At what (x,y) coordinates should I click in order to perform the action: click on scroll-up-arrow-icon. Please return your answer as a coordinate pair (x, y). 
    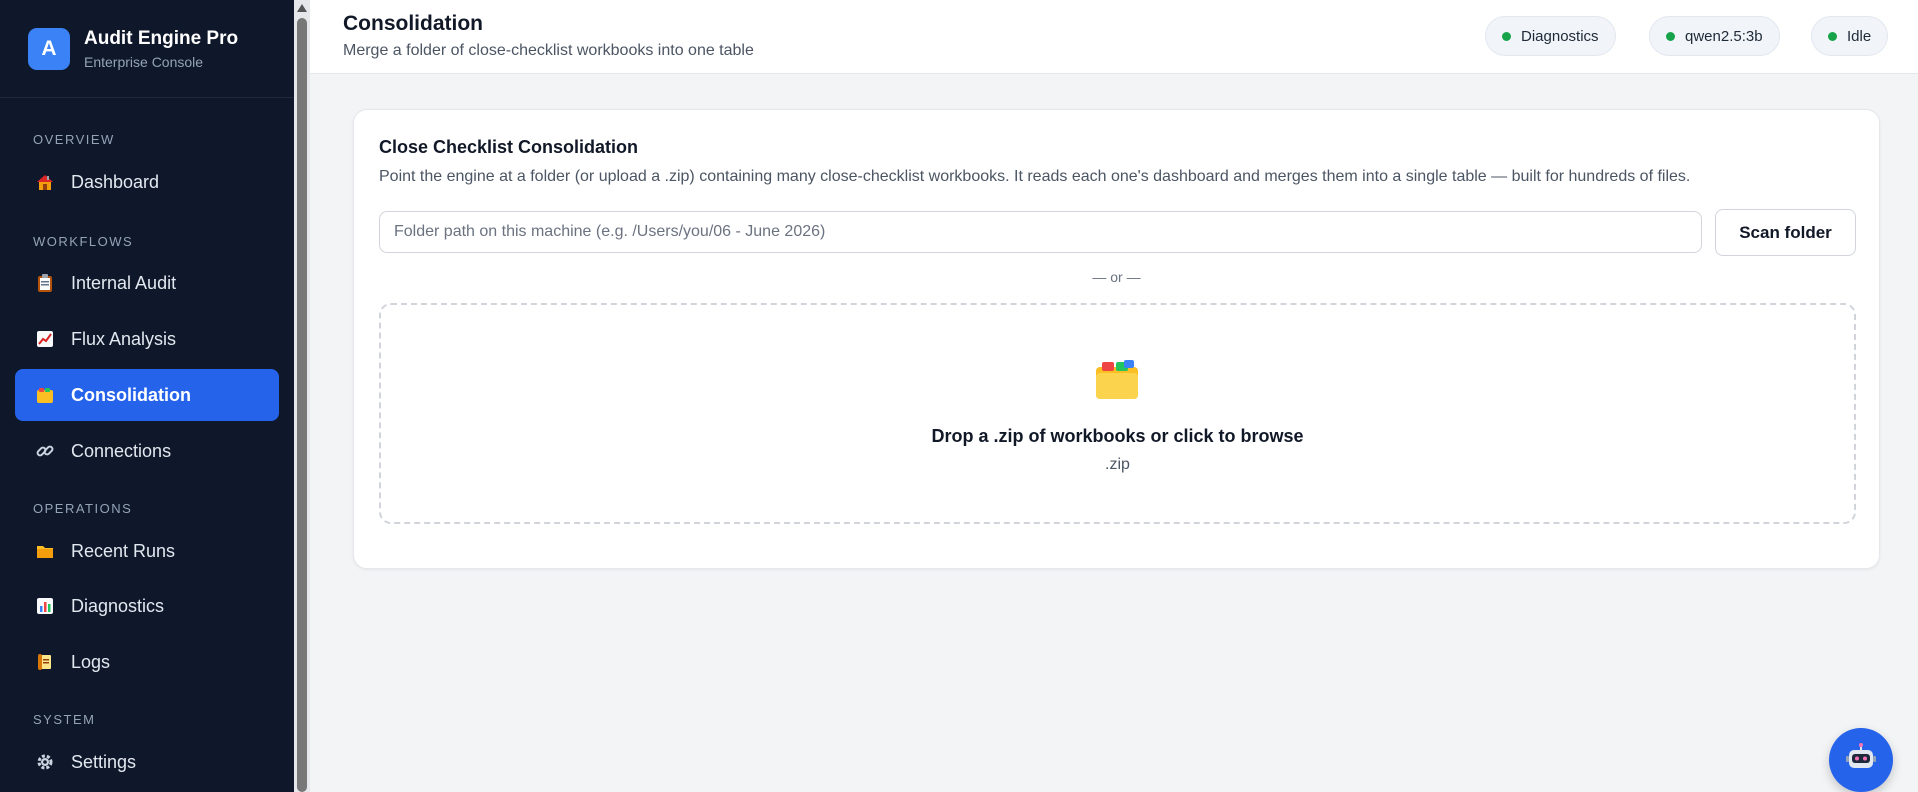
    Looking at the image, I should click on (302, 8).